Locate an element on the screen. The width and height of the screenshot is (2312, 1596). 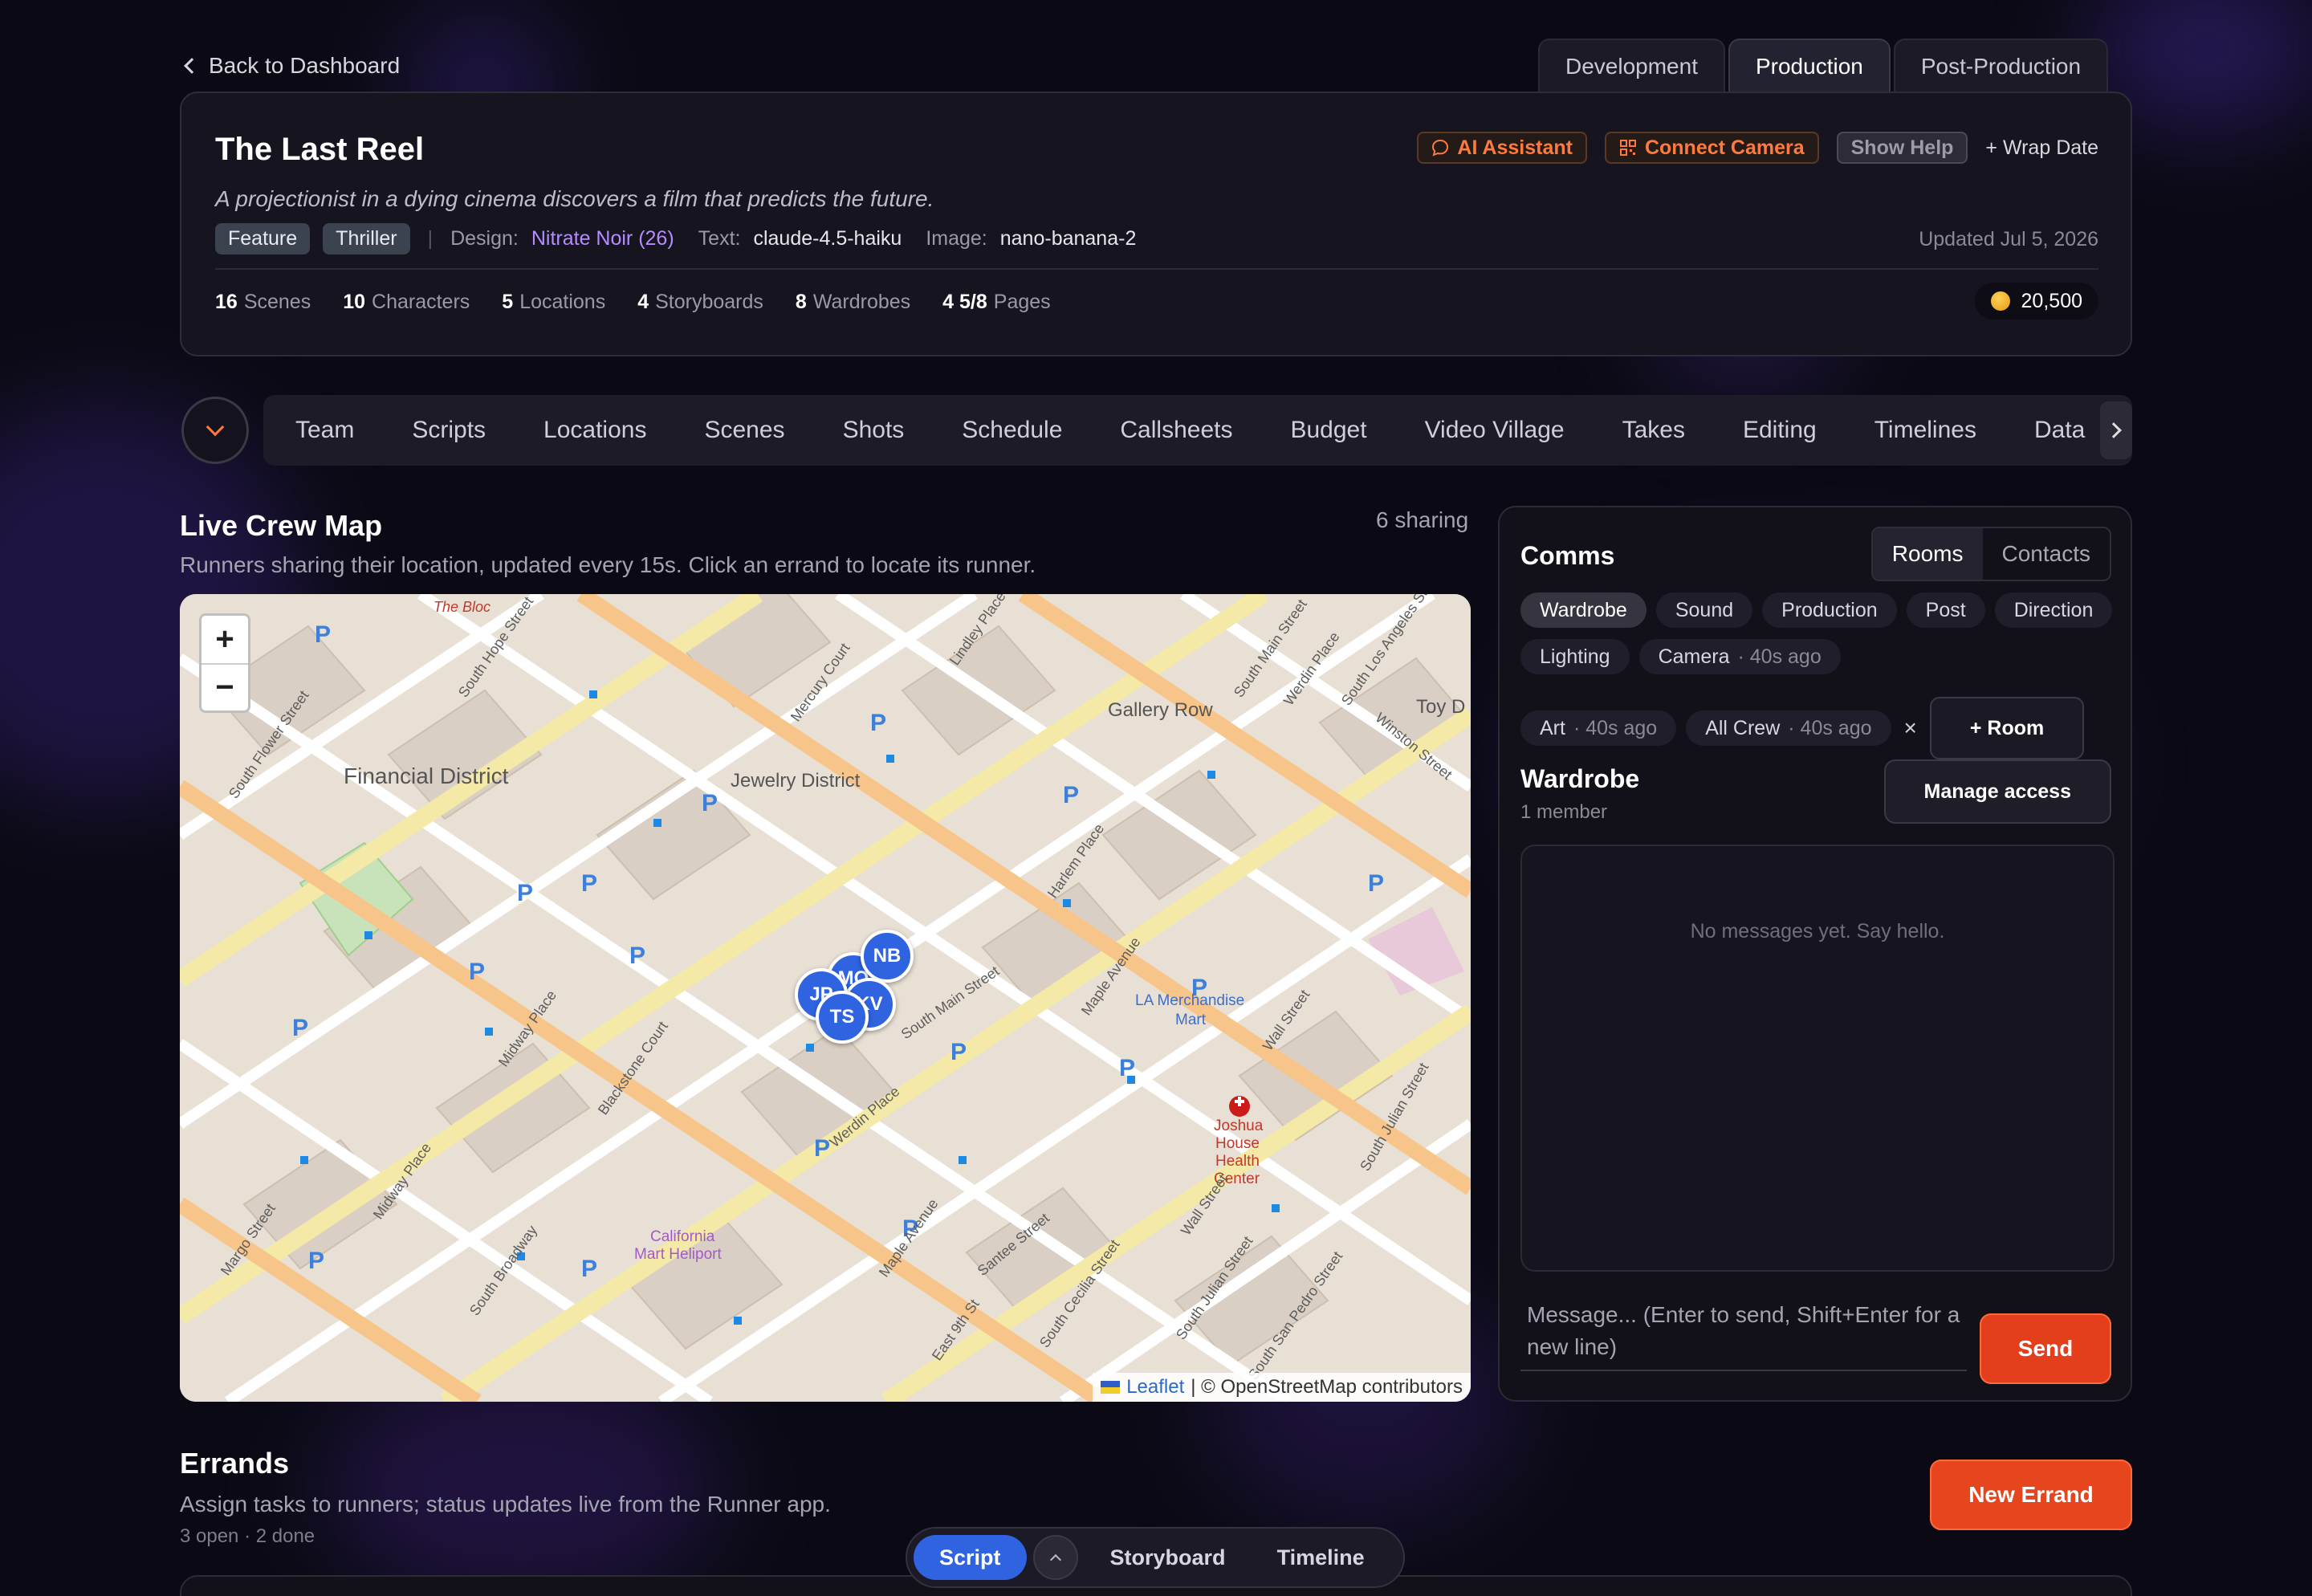
map-label: House is located at coordinates (1237, 1144).